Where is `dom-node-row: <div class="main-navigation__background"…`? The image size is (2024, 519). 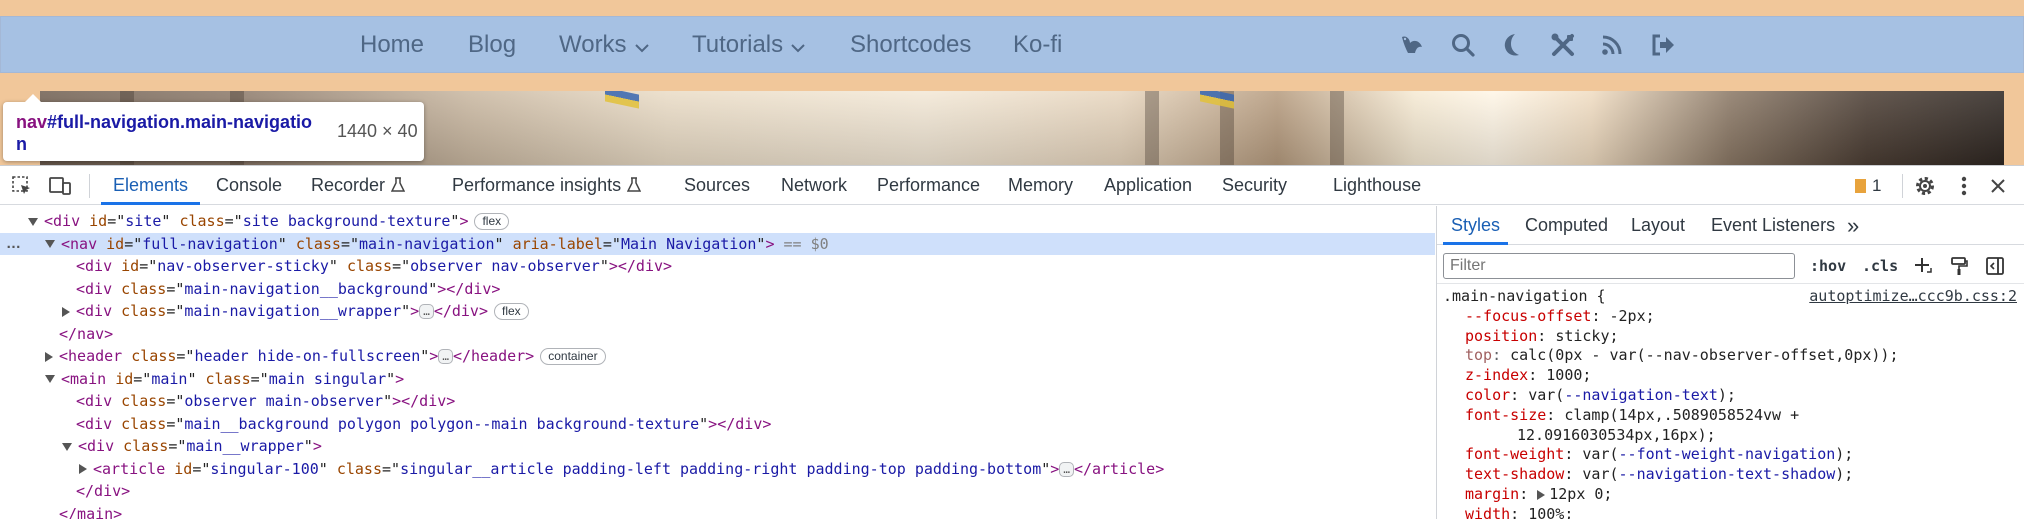 dom-node-row: <div class="main-navigation__background"… is located at coordinates (717, 289).